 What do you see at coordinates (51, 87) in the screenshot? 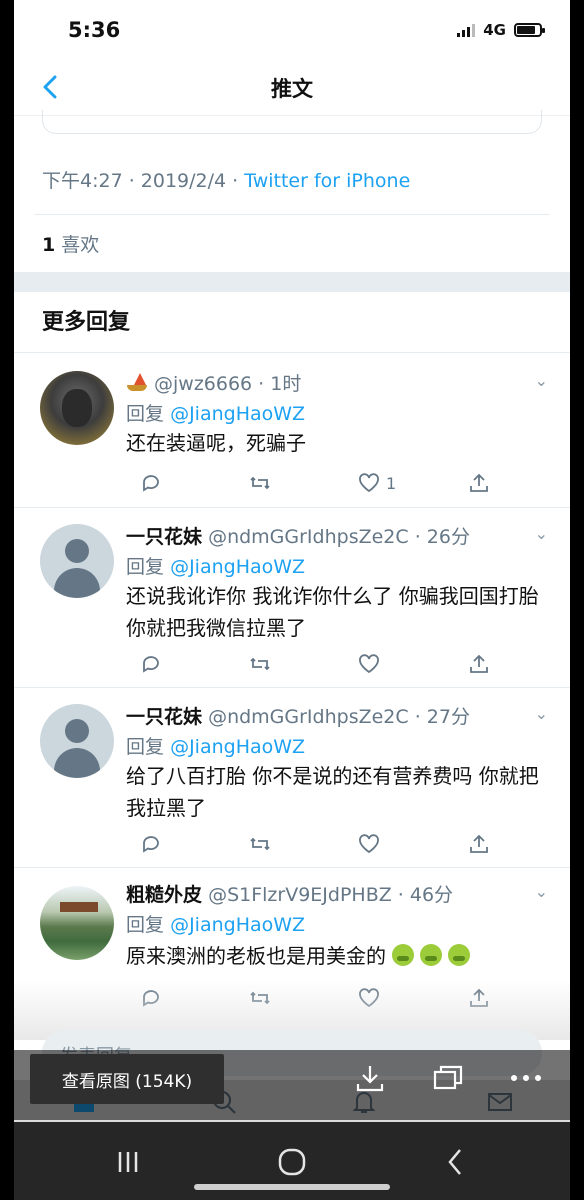
I see `back-arrow-icon` at bounding box center [51, 87].